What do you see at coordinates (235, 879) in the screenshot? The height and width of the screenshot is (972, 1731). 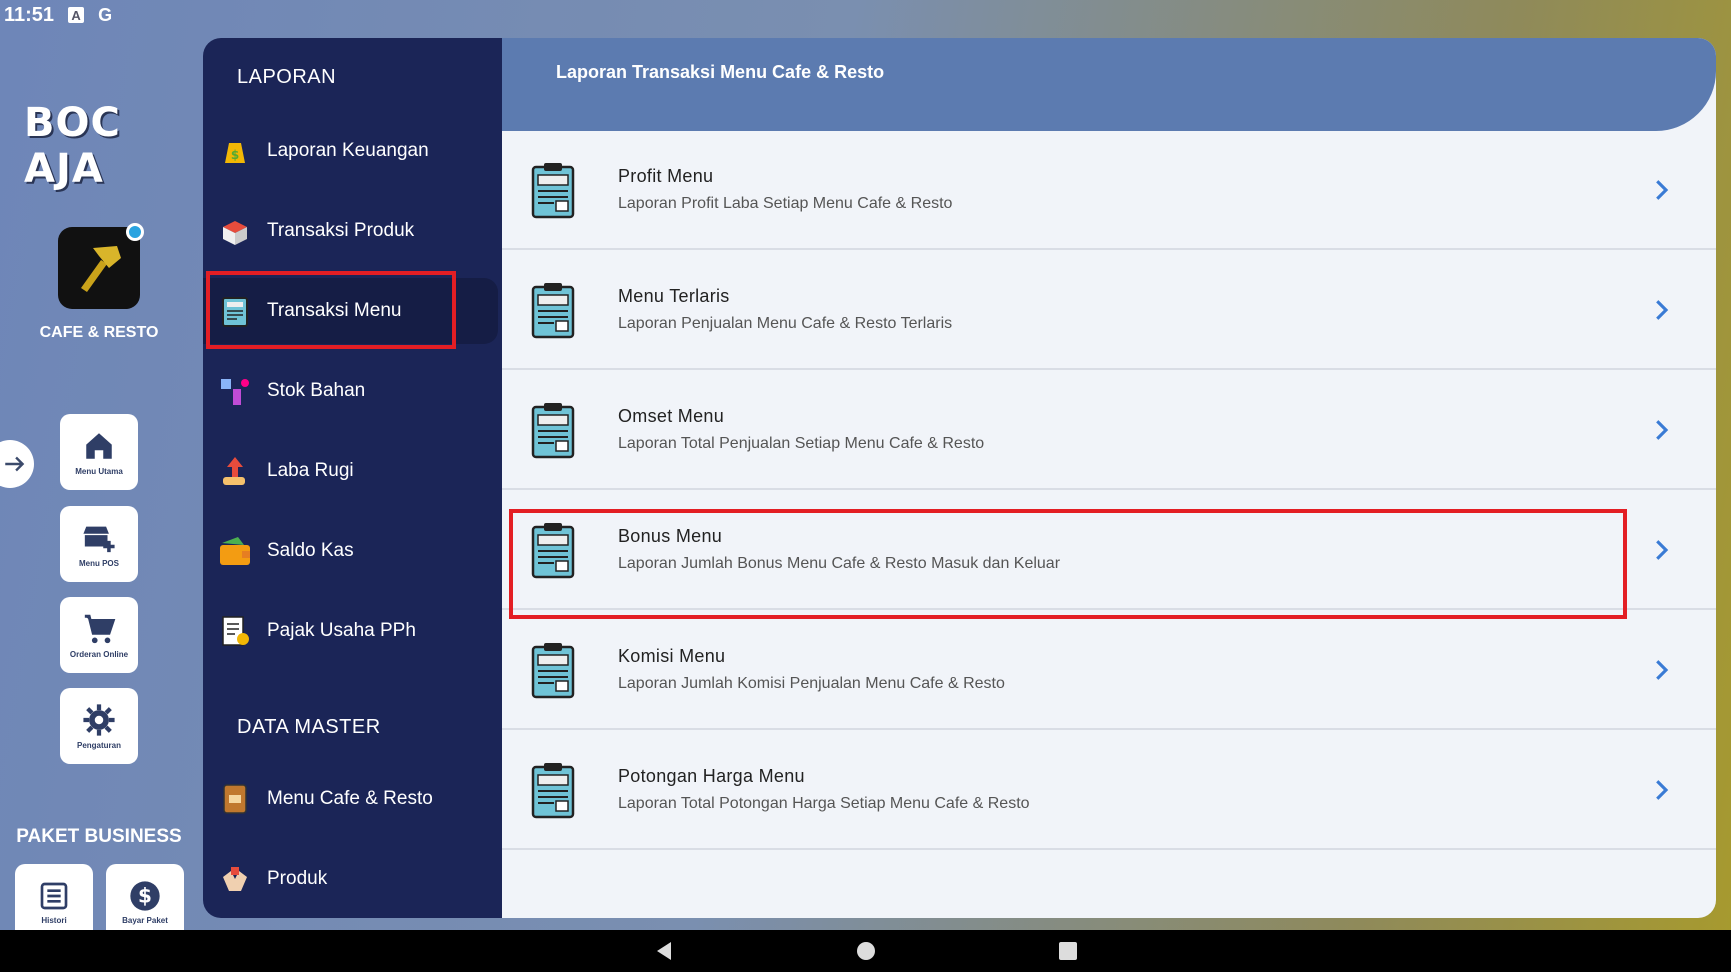 I see `product-icon` at bounding box center [235, 879].